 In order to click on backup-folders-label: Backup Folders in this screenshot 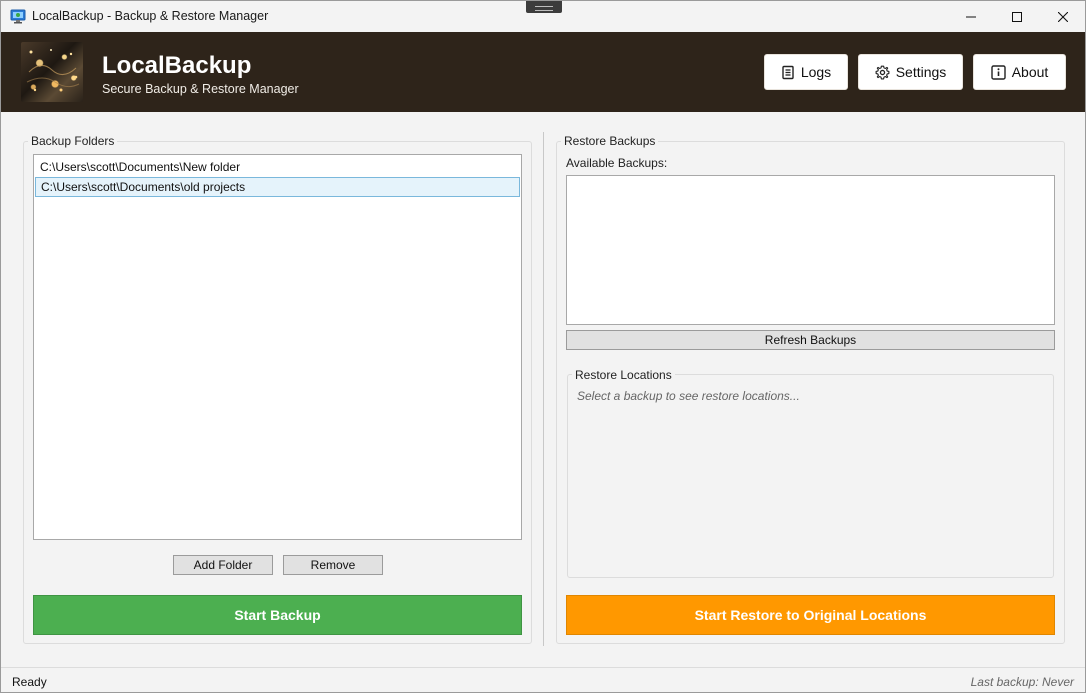, I will do `click(73, 141)`.